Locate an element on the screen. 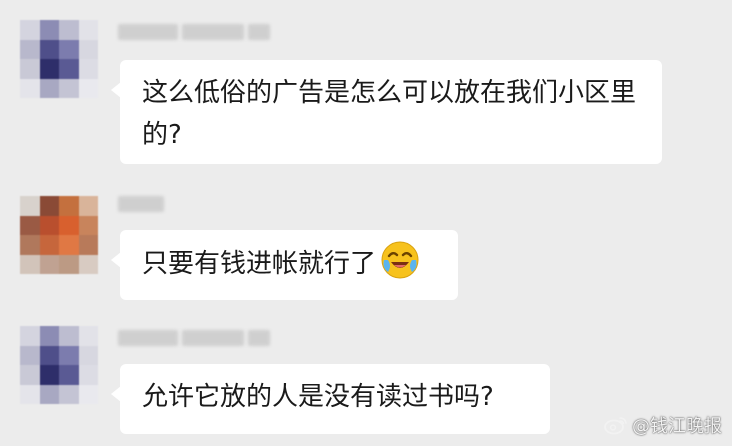 This screenshot has height=446, width=732. message-bubble: 只要有钱进帐就行了 is located at coordinates (284, 265).